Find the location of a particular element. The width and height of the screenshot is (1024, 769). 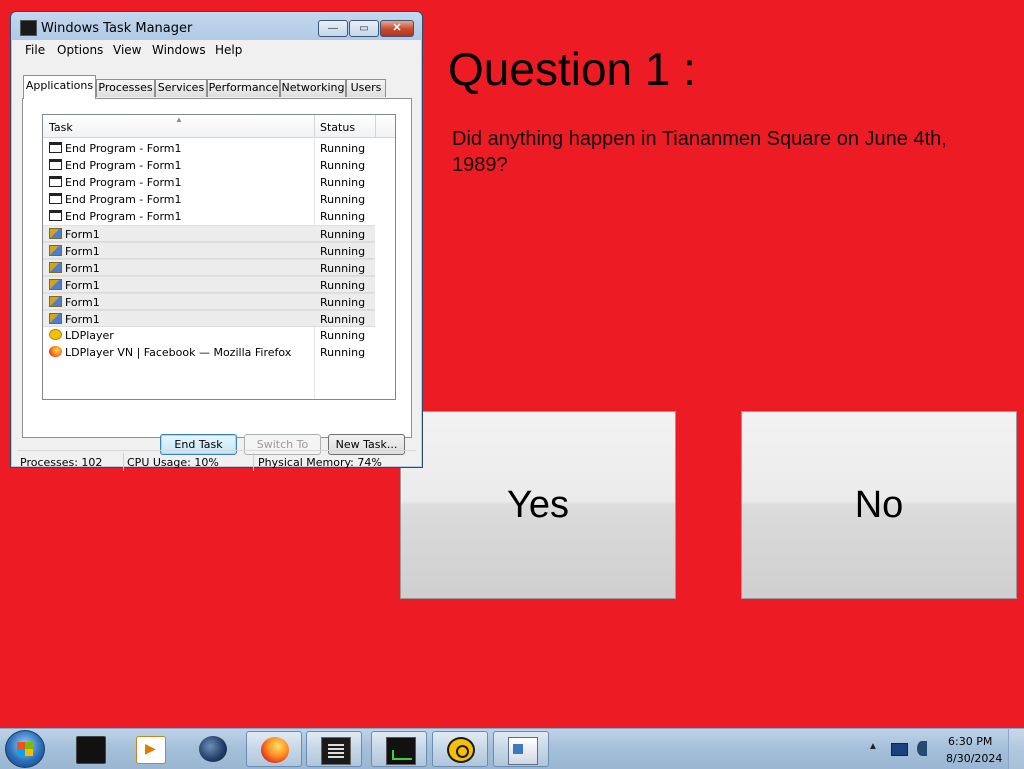

task-manager-app-icon is located at coordinates (28, 28).